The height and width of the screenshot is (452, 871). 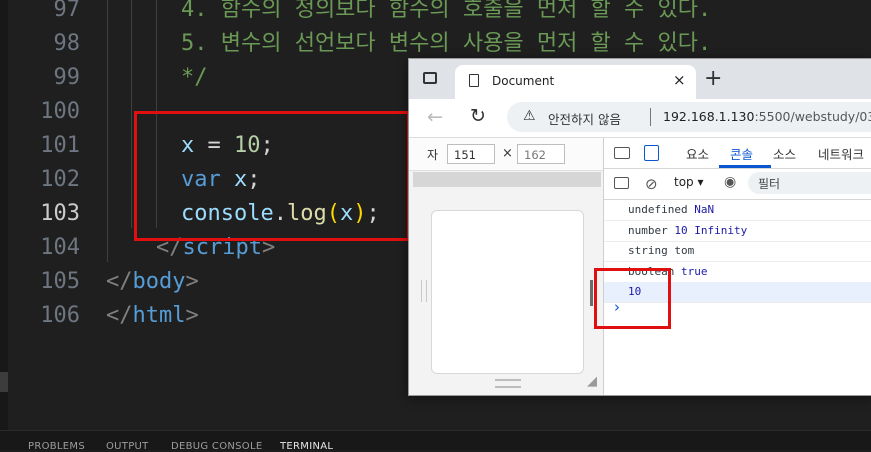 I want to click on code-token: */, so click(x=194, y=77).